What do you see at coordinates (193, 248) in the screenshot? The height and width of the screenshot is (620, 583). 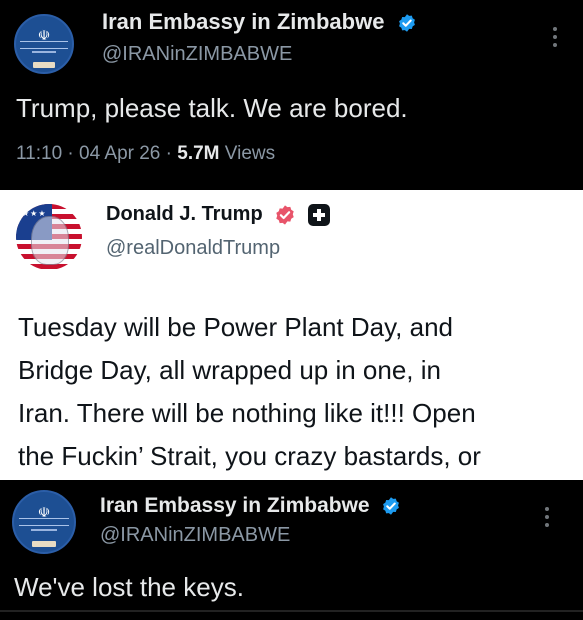 I see `author-handle: @realDonaldTrump` at bounding box center [193, 248].